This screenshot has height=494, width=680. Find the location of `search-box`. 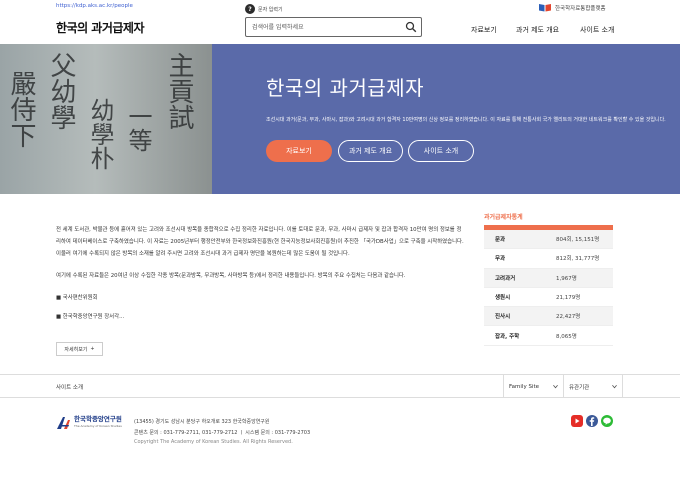

search-box is located at coordinates (333, 27).